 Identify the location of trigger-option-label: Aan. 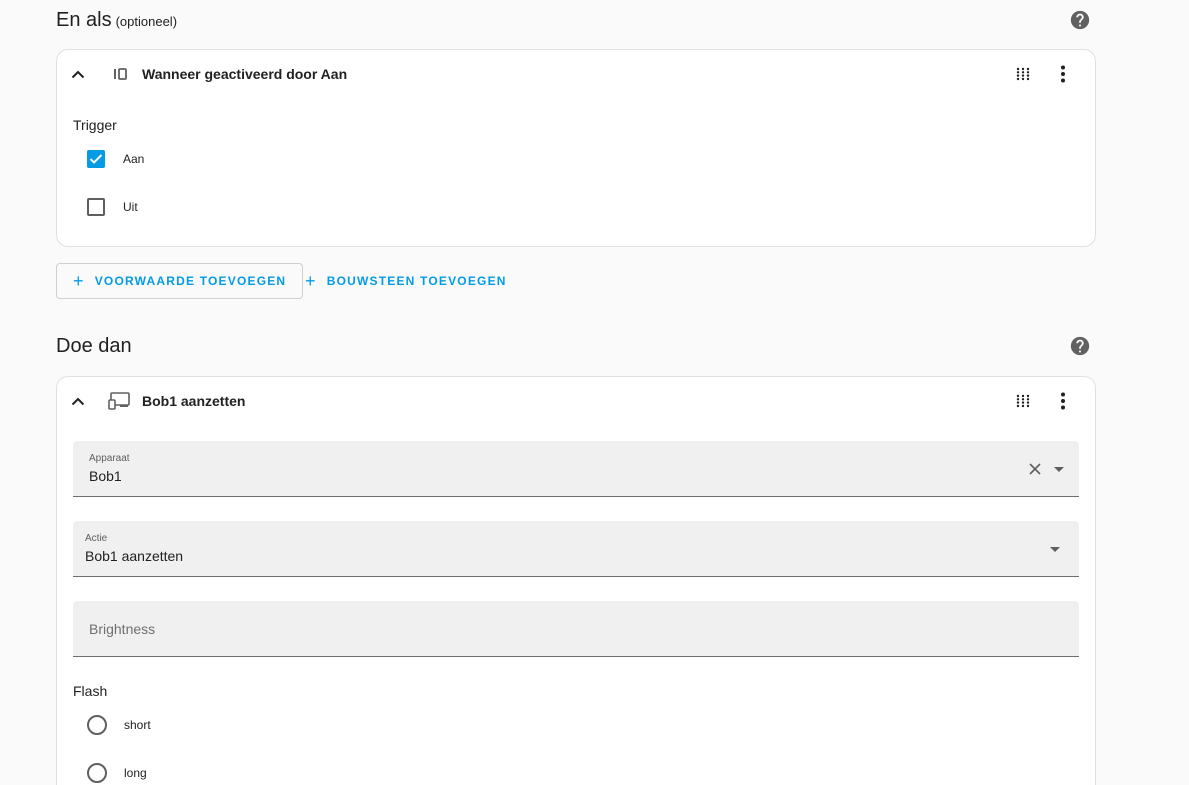
(134, 159).